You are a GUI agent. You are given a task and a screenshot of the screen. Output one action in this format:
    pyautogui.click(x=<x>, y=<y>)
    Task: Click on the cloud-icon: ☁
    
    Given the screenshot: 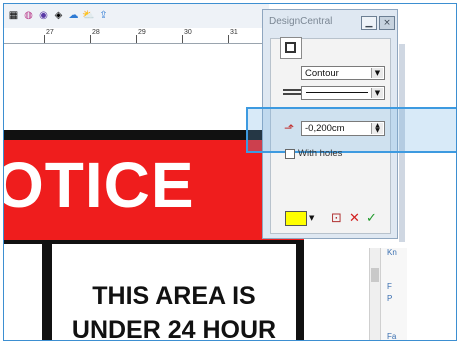 What is the action you would take?
    pyautogui.click(x=73, y=16)
    